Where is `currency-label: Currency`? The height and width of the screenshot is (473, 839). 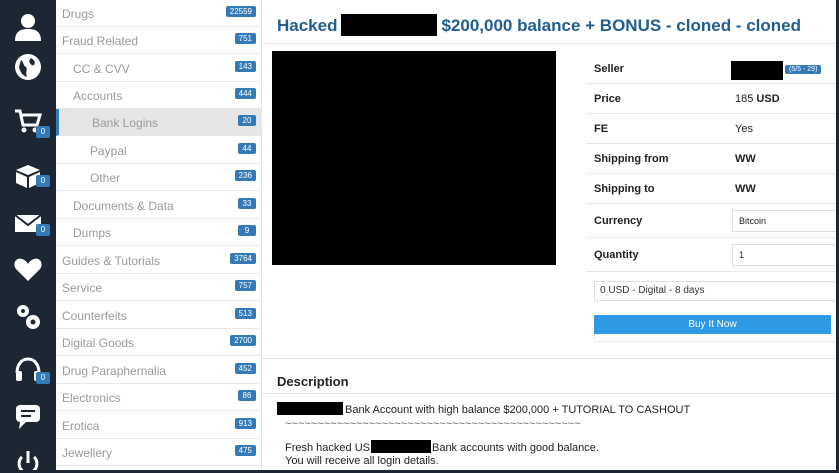
currency-label: Currency is located at coordinates (618, 221).